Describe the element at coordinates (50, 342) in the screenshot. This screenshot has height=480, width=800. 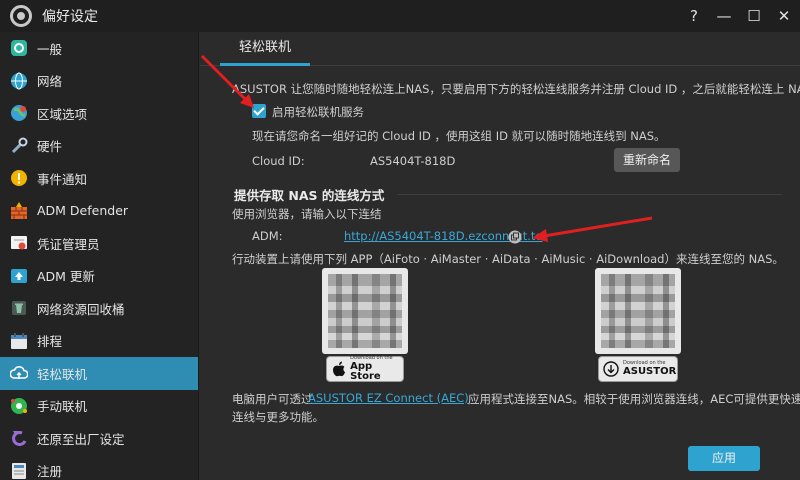
I see `sidebar-item-label: 排程` at that location.